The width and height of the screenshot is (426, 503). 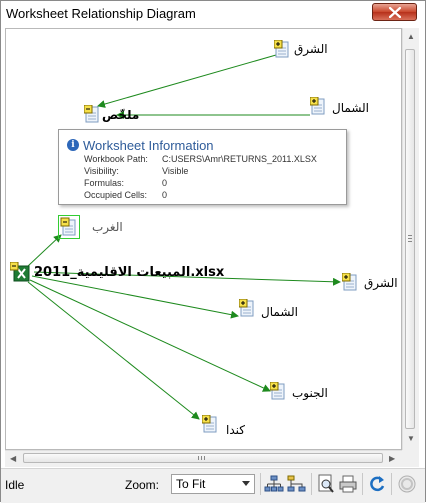 I want to click on refresh-icon, so click(x=377, y=484).